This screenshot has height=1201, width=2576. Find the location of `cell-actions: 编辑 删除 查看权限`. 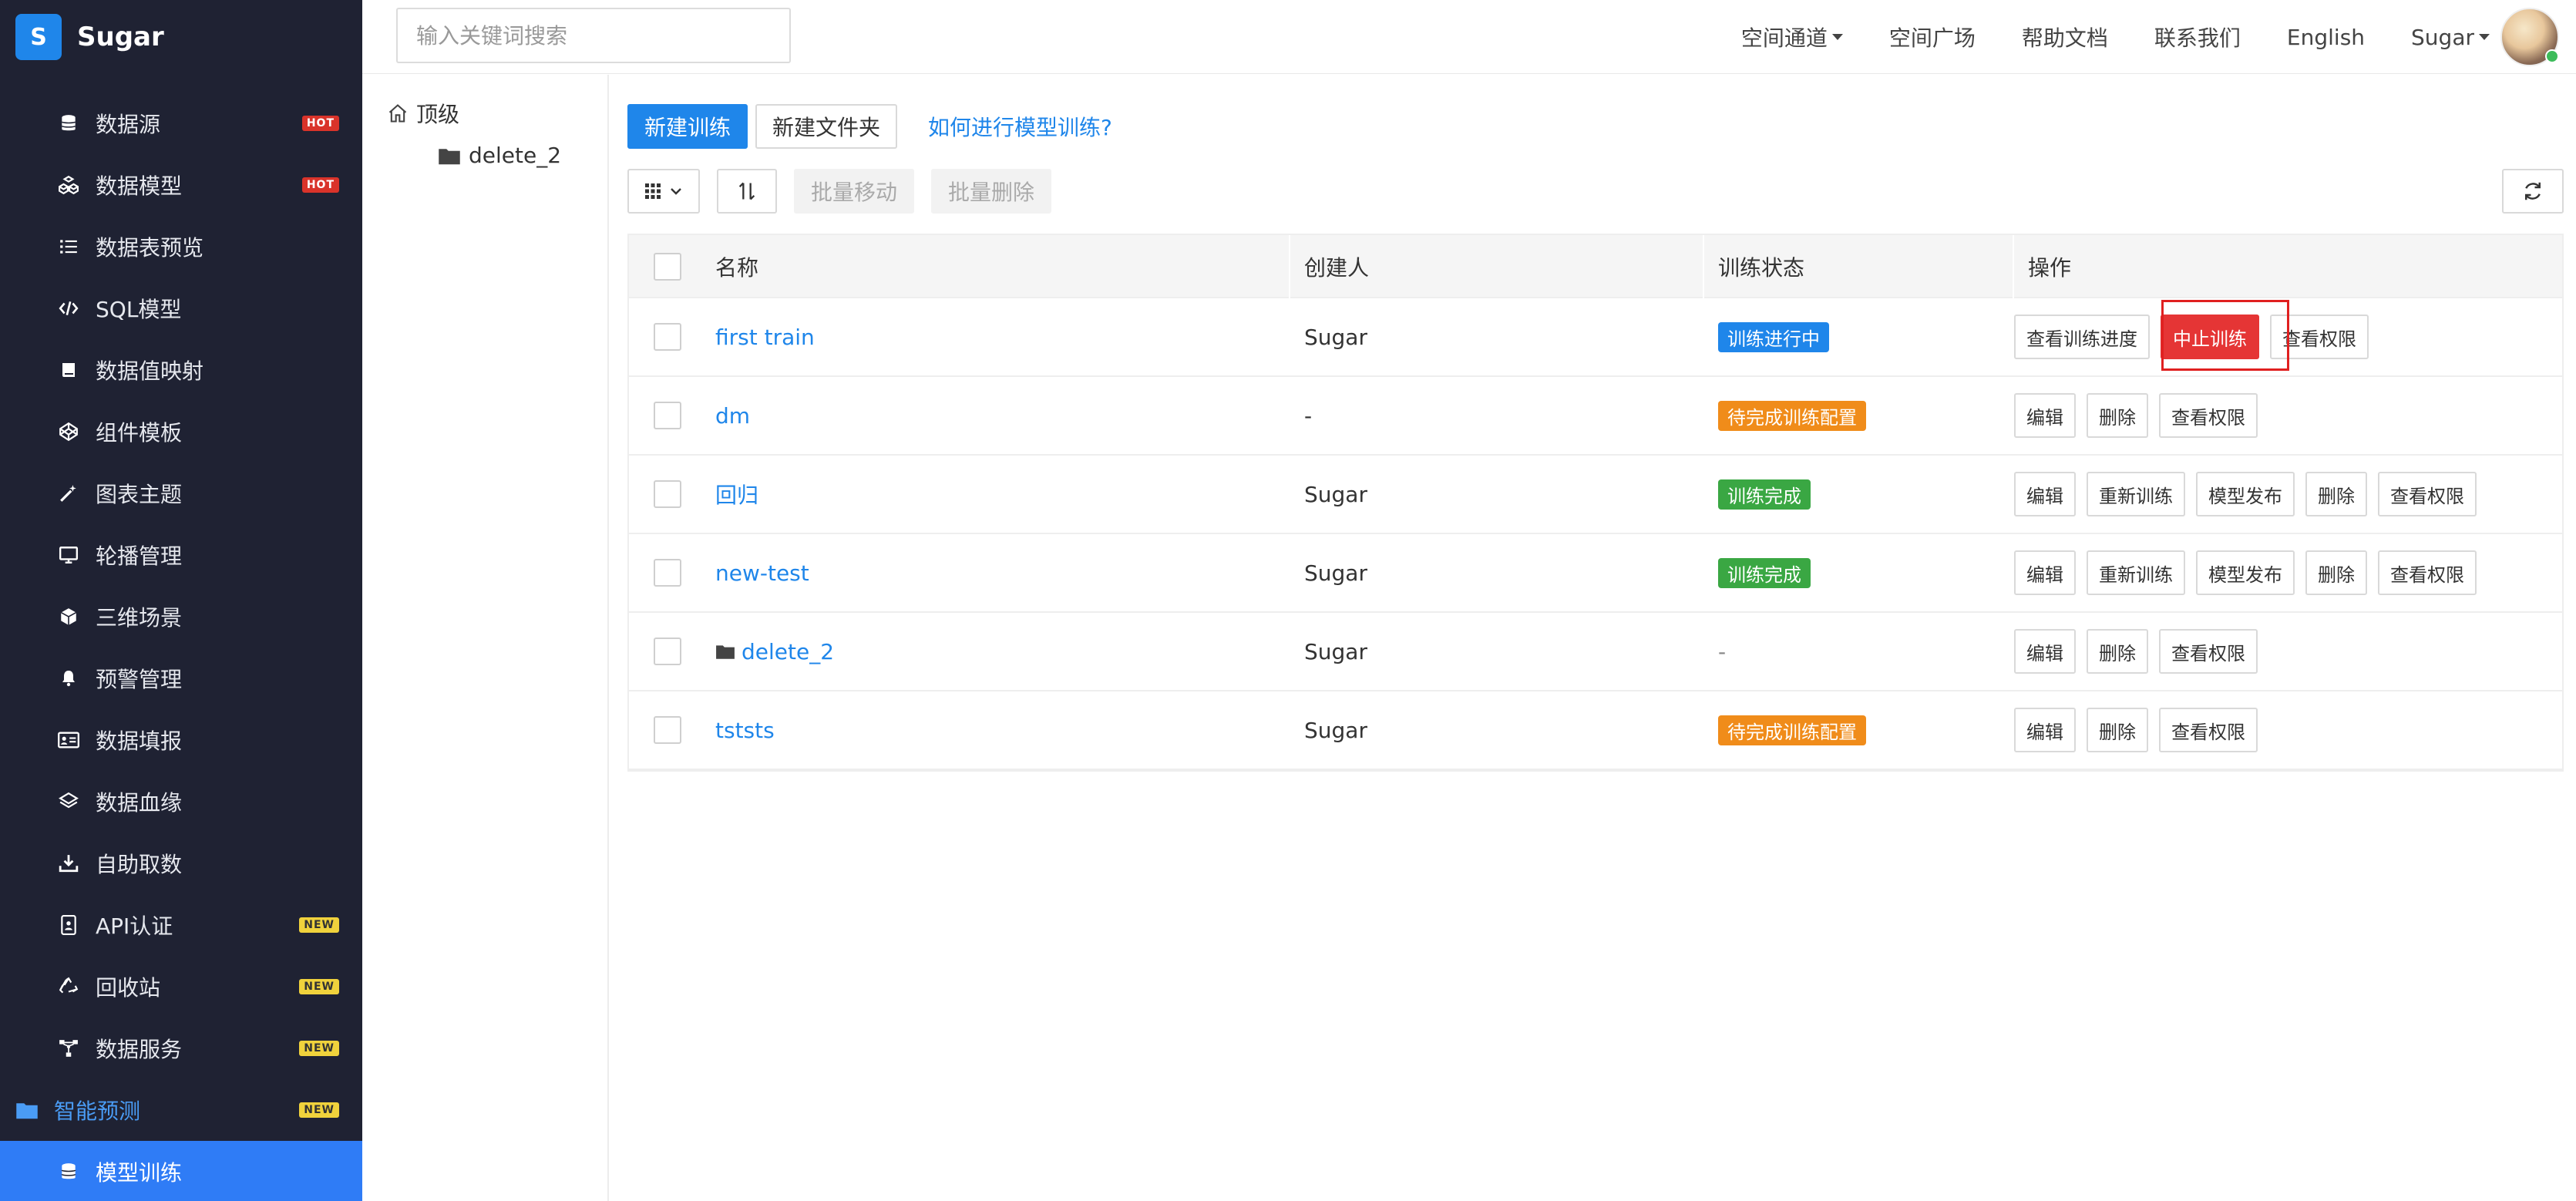

cell-actions: 编辑 删除 查看权限 is located at coordinates (2141, 651).